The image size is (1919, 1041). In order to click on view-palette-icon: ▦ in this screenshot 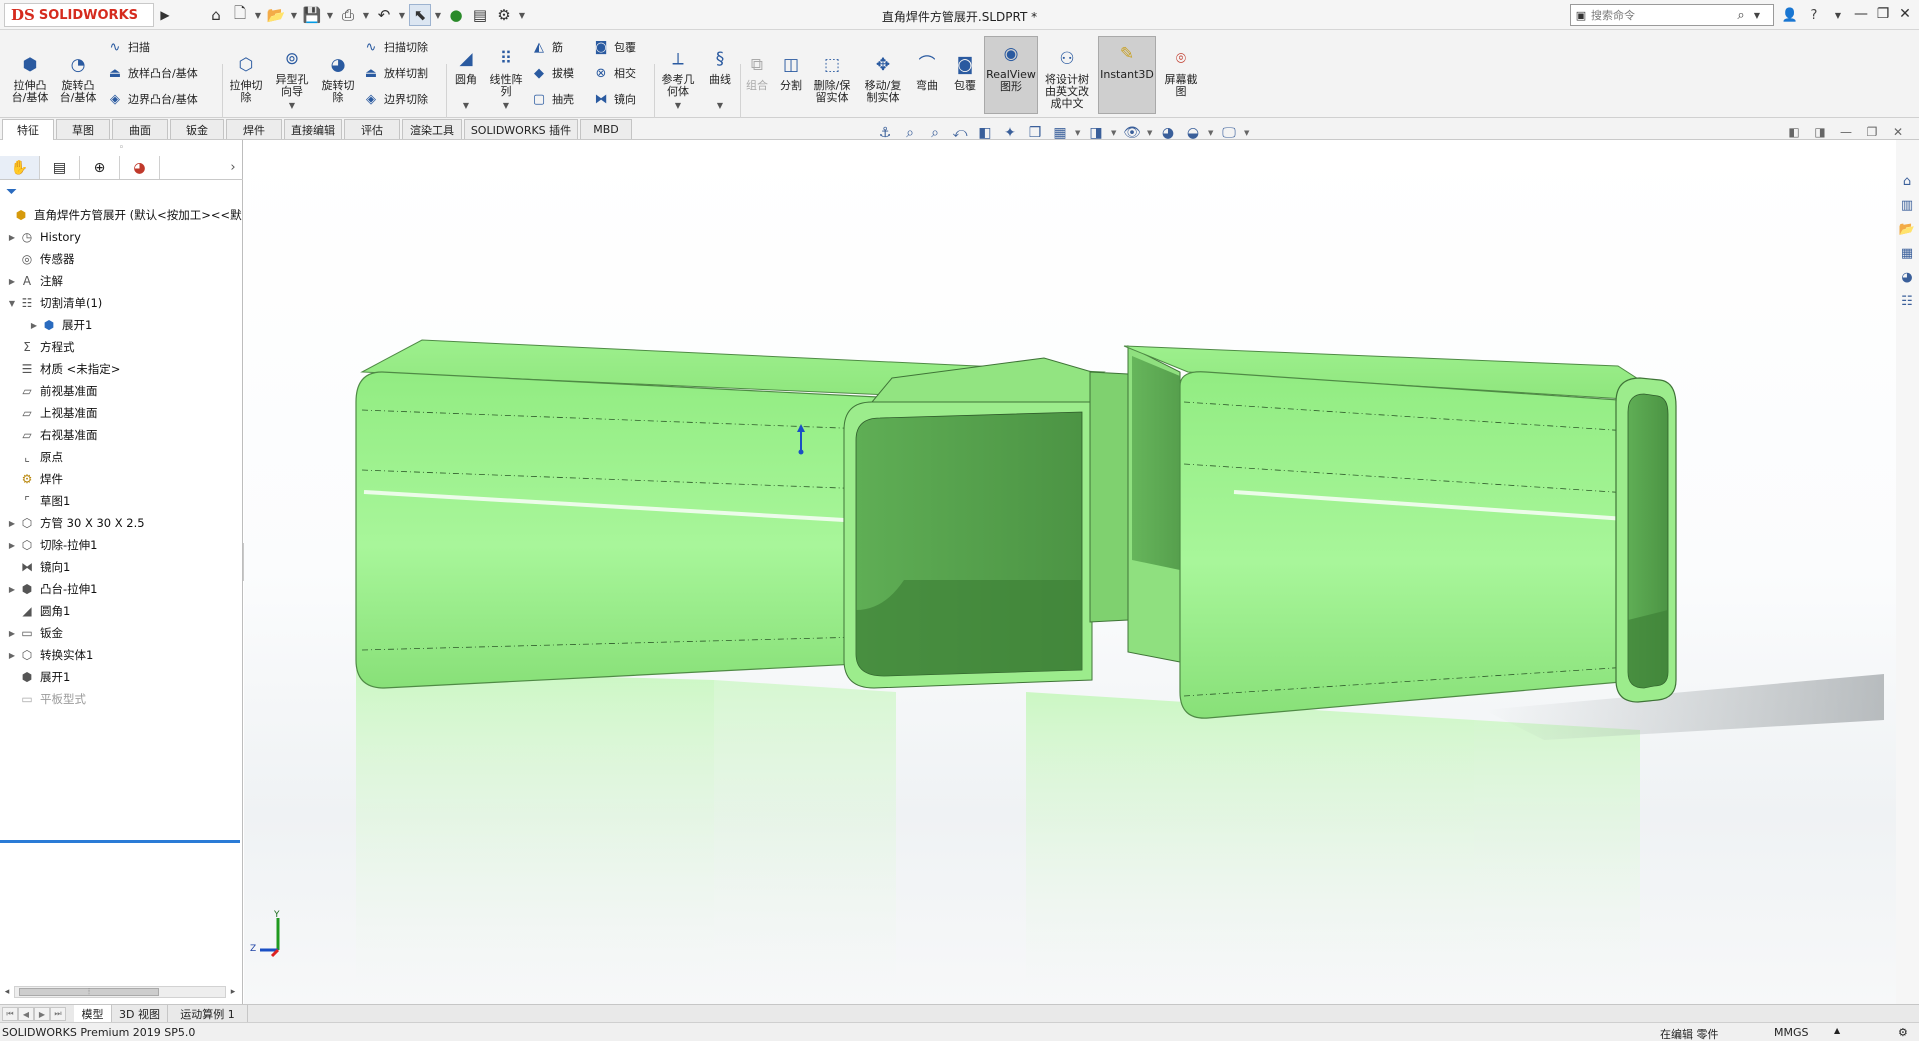, I will do `click(1907, 253)`.